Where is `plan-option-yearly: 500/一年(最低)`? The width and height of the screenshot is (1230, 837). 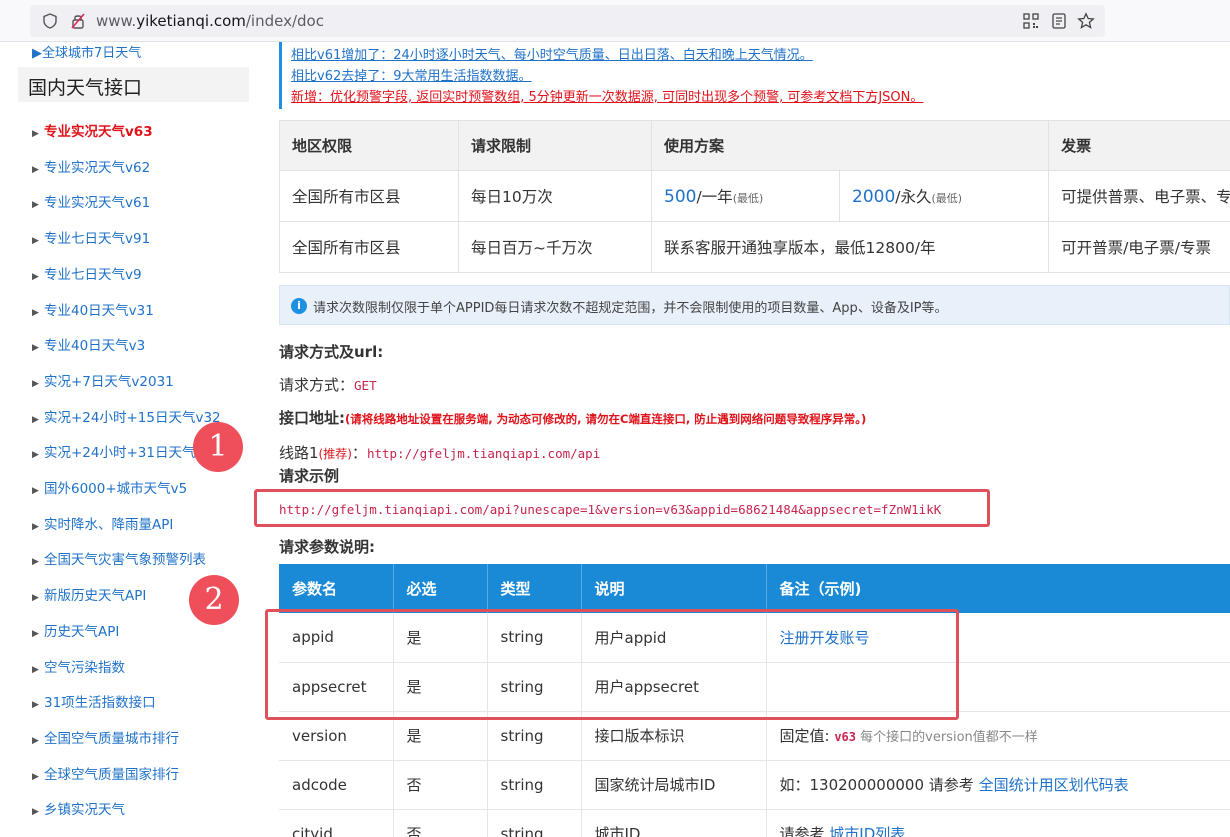
plan-option-yearly: 500/一年(最低) is located at coordinates (745, 196).